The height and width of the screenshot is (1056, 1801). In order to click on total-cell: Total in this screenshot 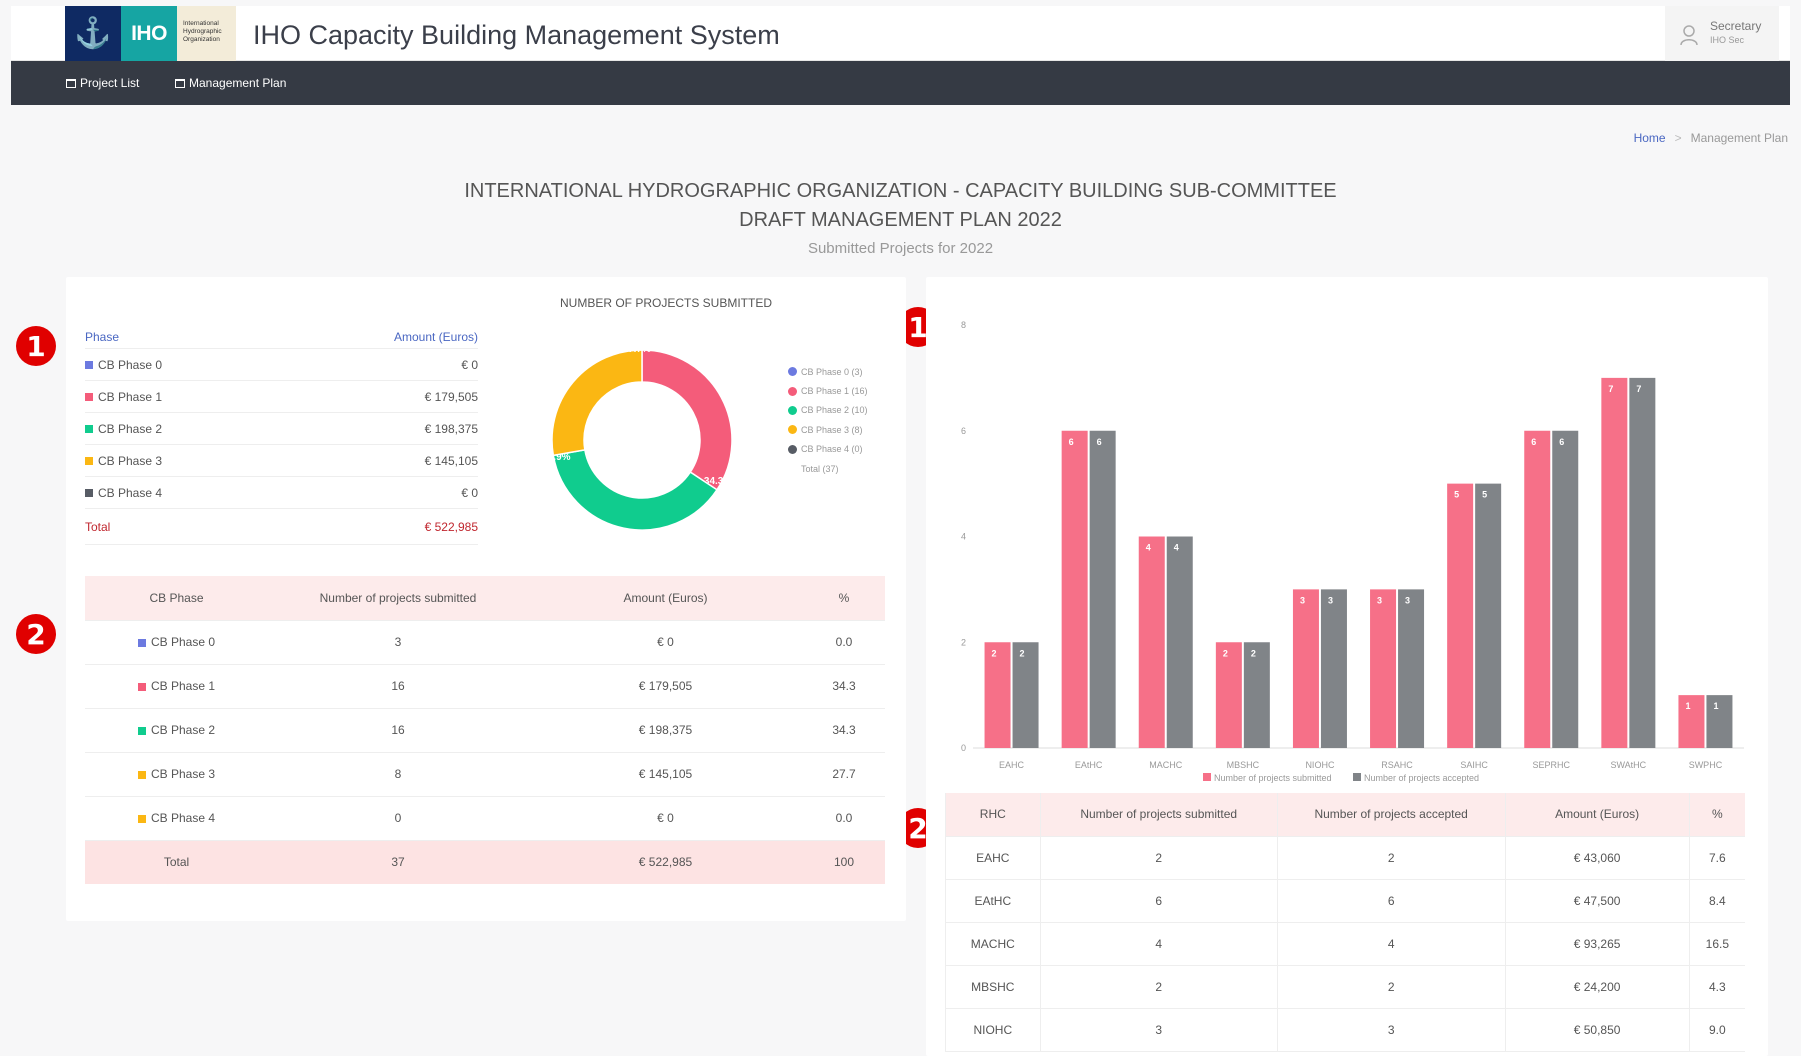, I will do `click(176, 862)`.